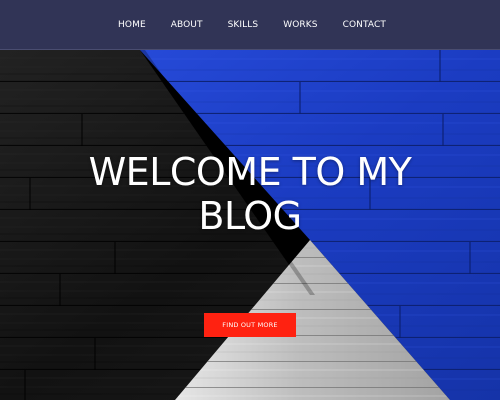  I want to click on find-out-more-button: FIND OUT MORE, so click(250, 325).